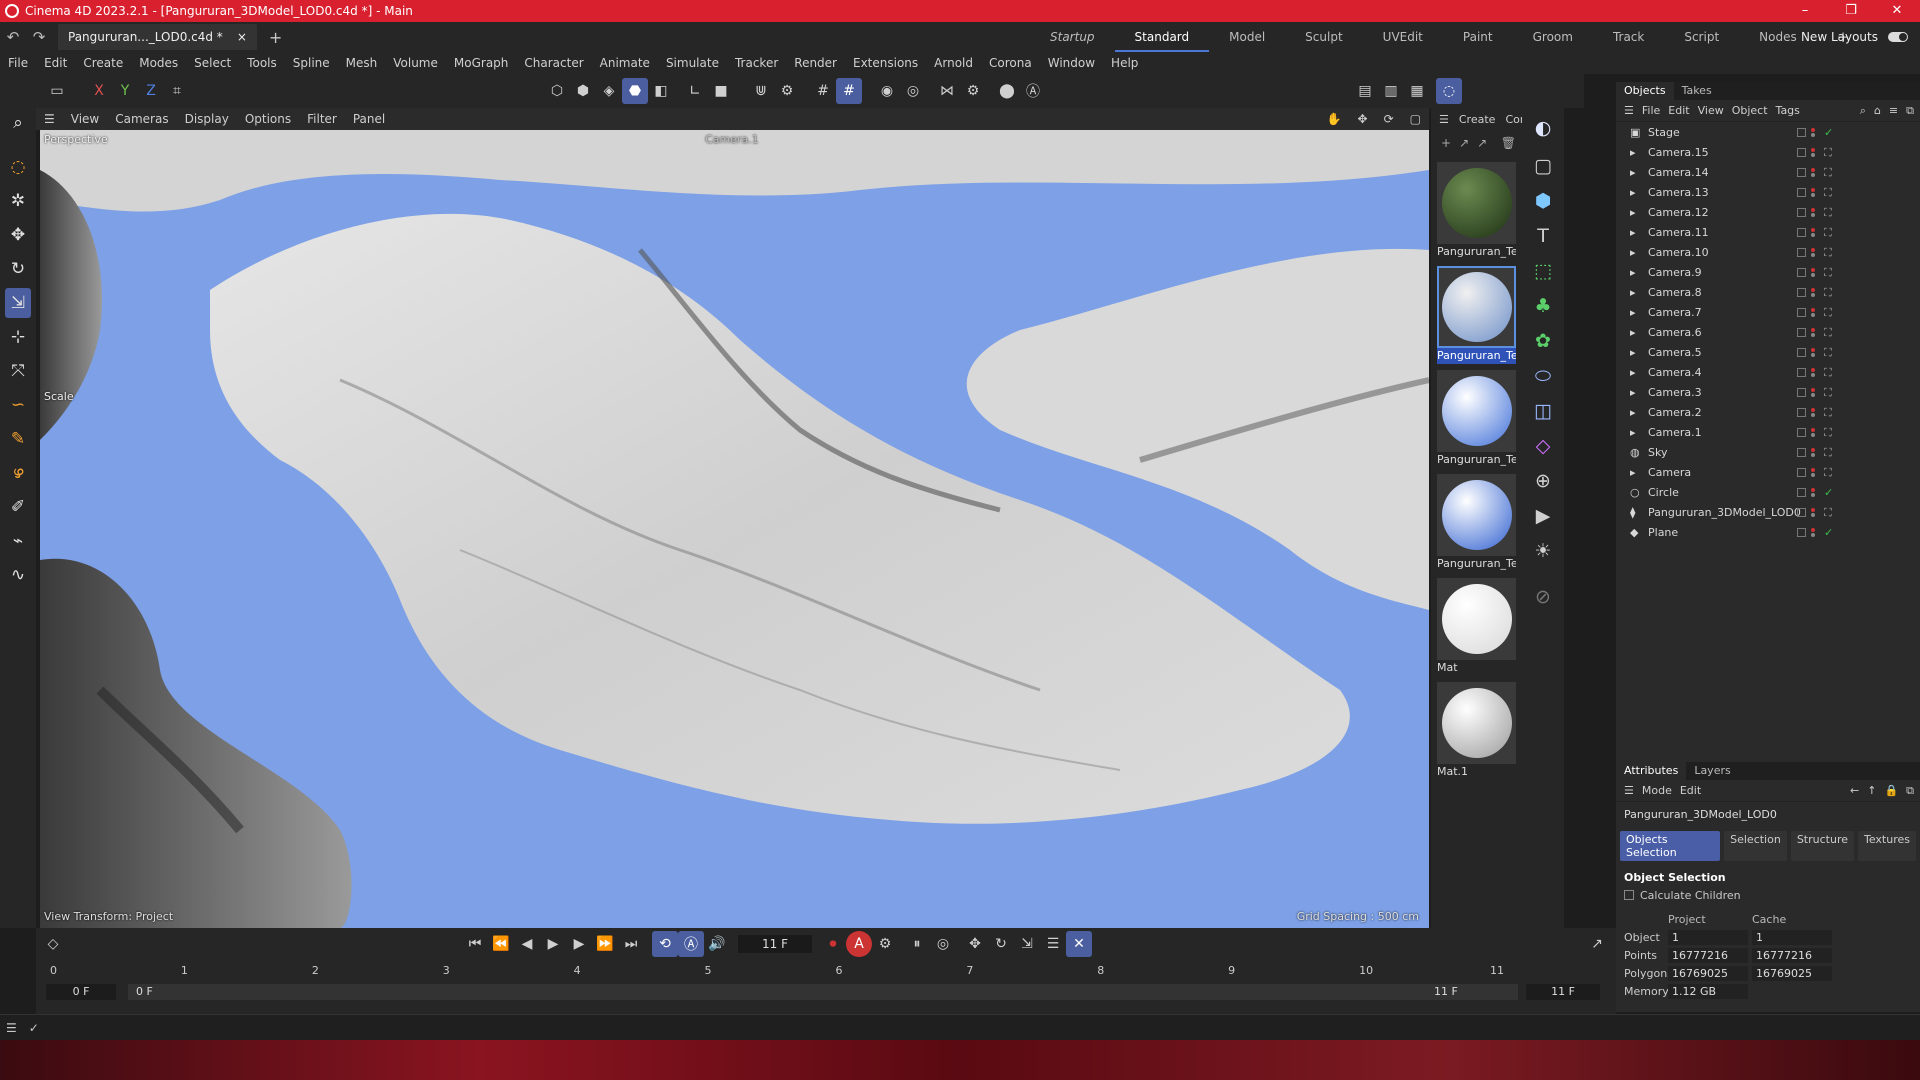  Describe the element at coordinates (1690, 790) in the screenshot. I see `attr-menu-edit: Edit` at that location.